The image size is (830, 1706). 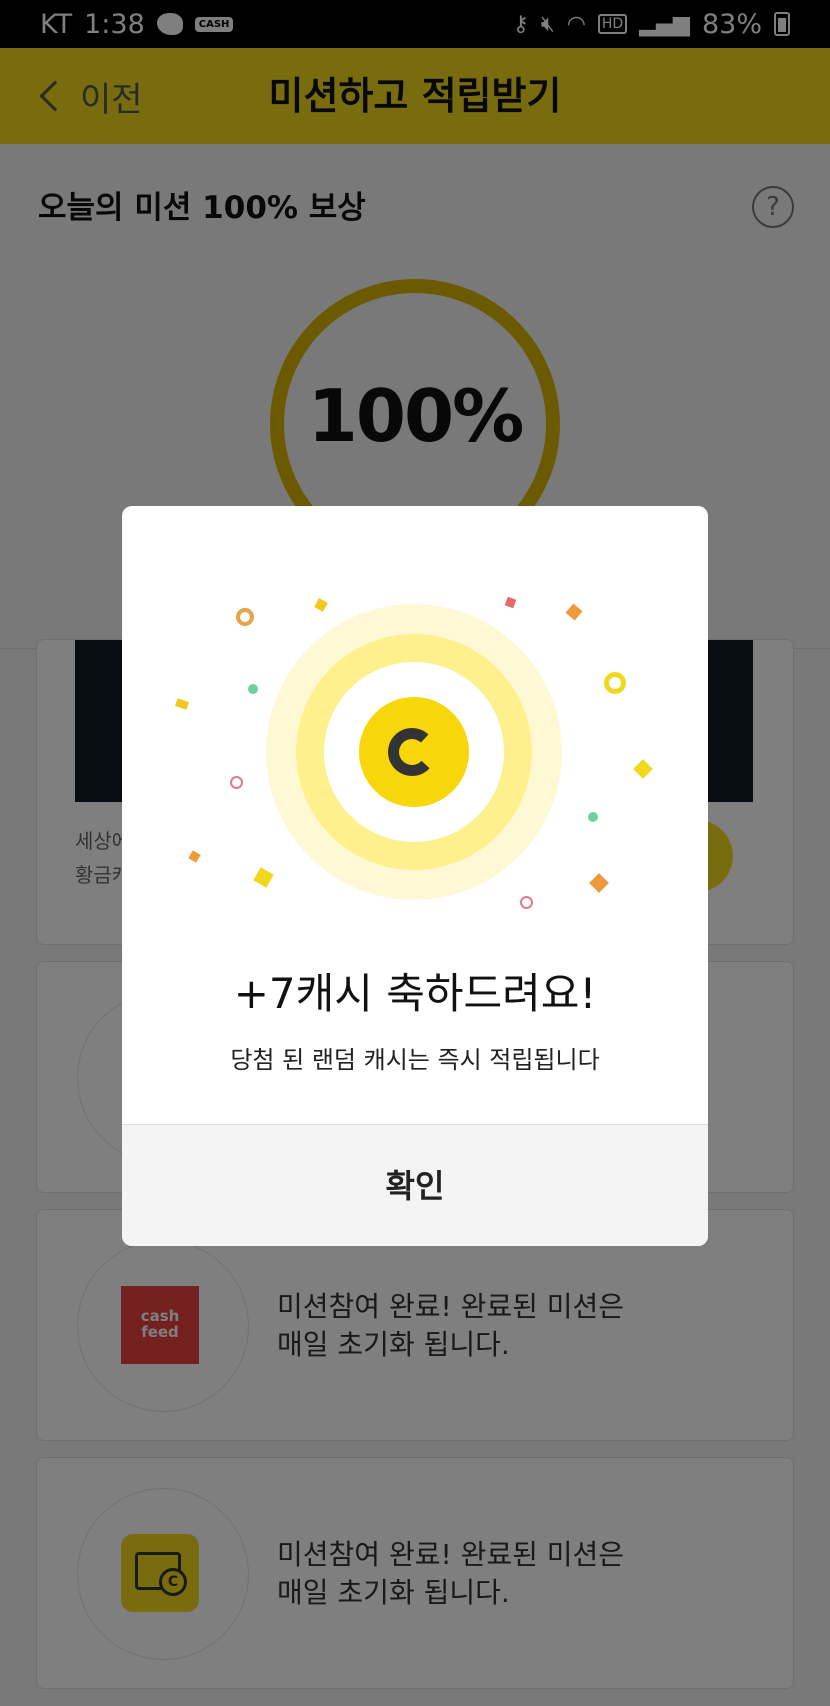 I want to click on cash-coin-icon, so click(x=414, y=752).